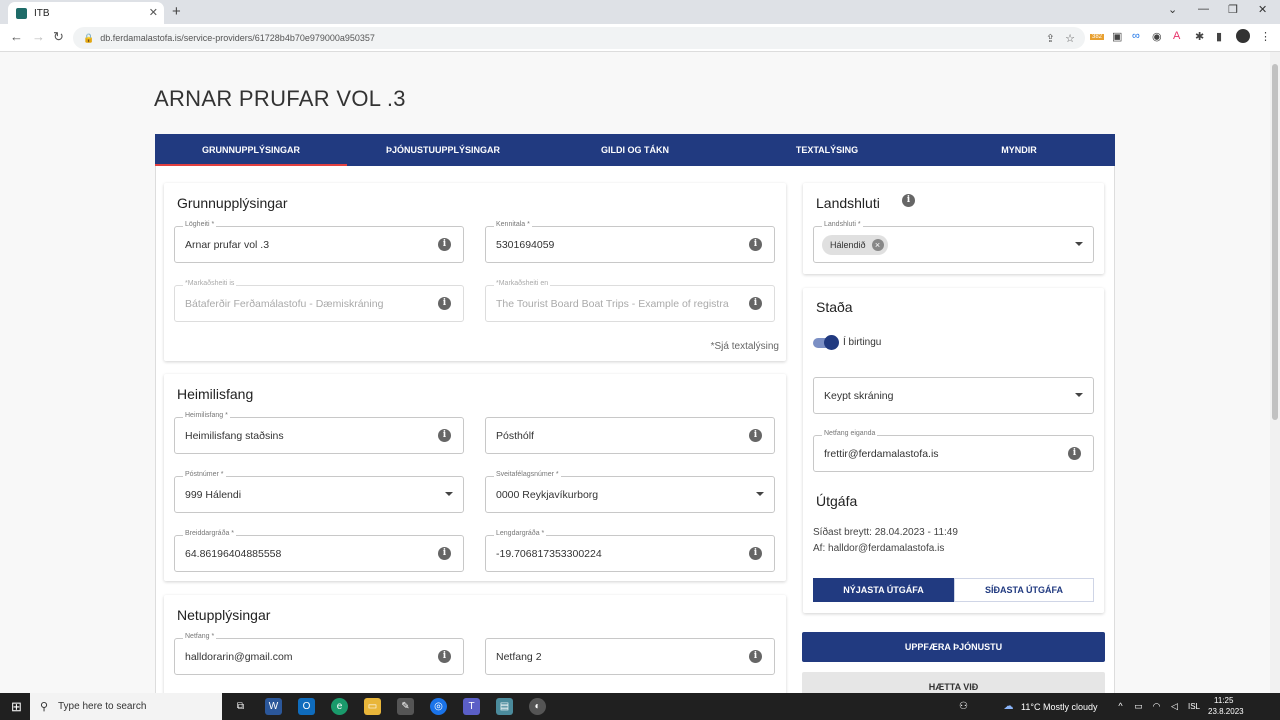 This screenshot has width=1280, height=720. Describe the element at coordinates (1223, 700) in the screenshot. I see `clock-time: 11:25` at that location.